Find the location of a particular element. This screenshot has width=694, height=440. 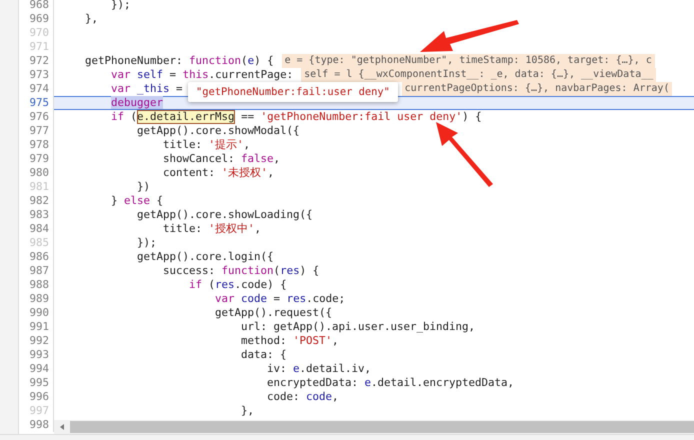

code-text: var code = res.code; is located at coordinates (280, 299).